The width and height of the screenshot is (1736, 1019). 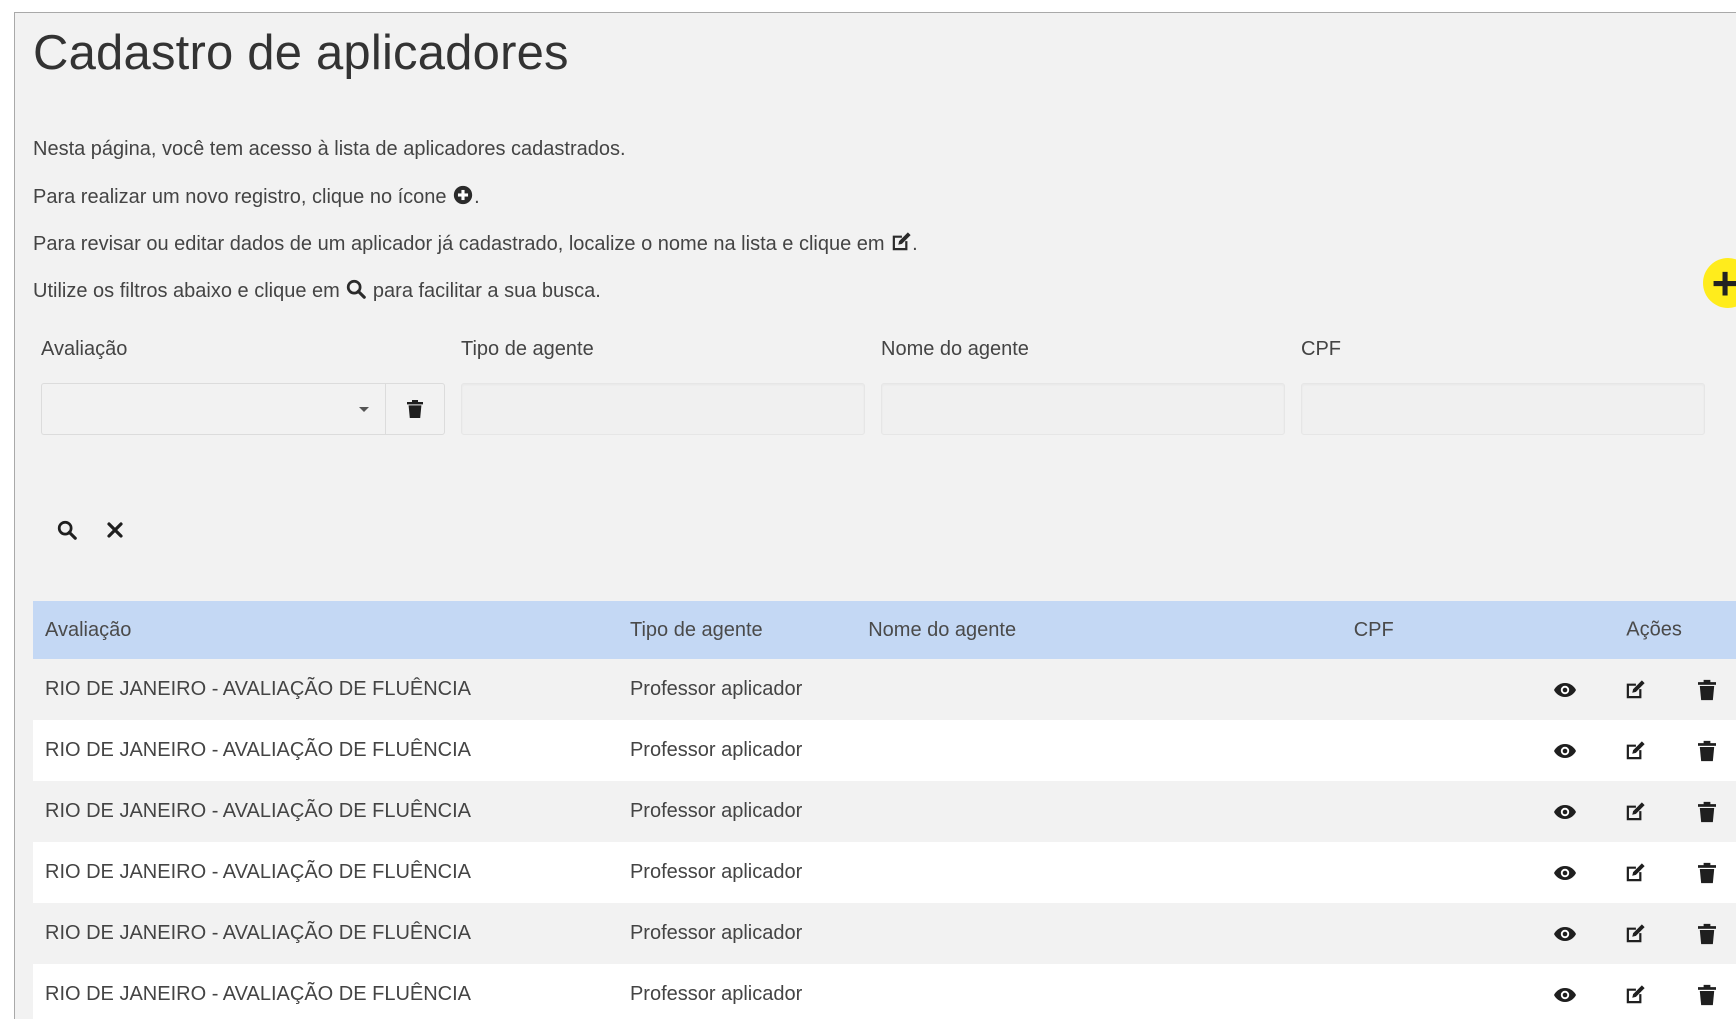 What do you see at coordinates (1083, 409) in the screenshot?
I see `nome-agente-input` at bounding box center [1083, 409].